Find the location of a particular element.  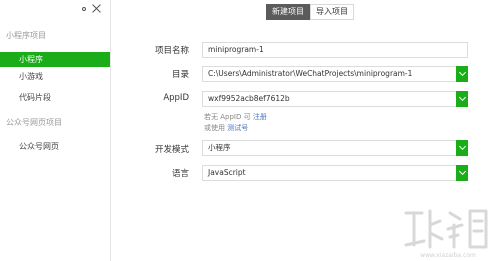

window-controls is located at coordinates (91, 8).